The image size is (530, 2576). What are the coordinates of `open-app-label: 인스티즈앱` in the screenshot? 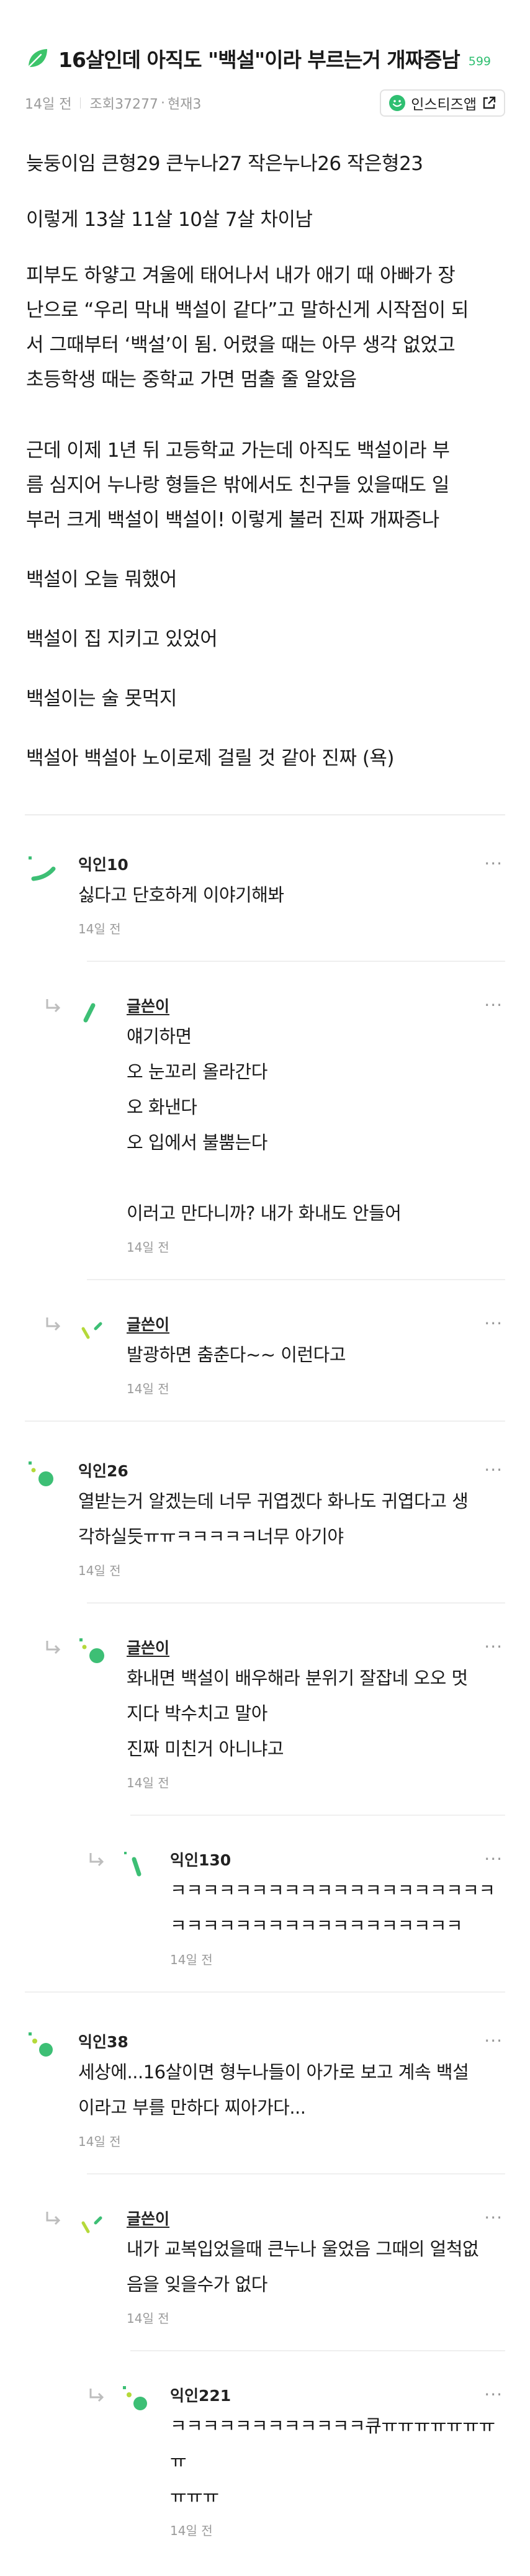 It's located at (444, 105).